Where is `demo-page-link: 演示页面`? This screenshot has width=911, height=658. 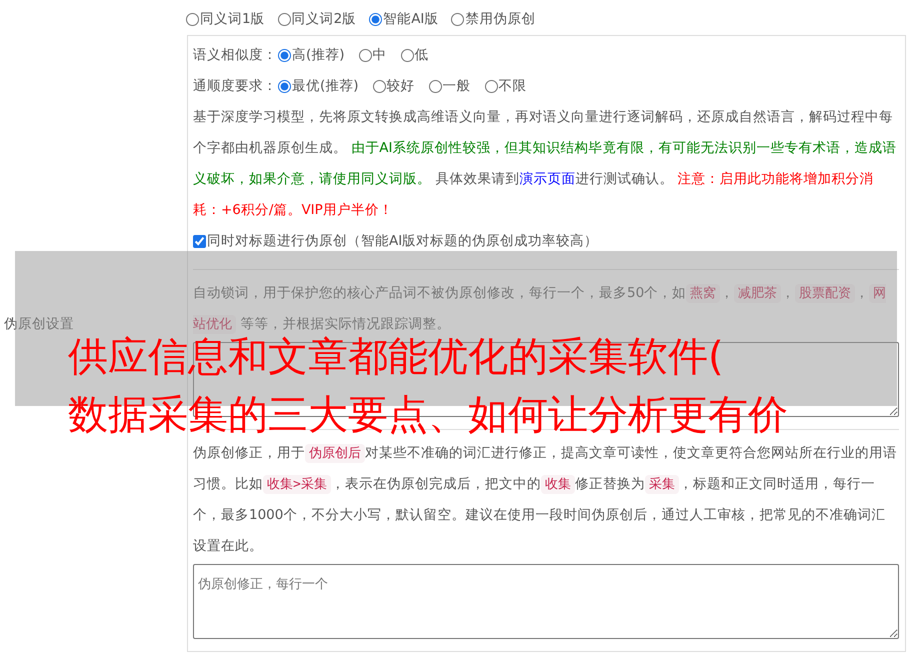 demo-page-link: 演示页面 is located at coordinates (547, 179).